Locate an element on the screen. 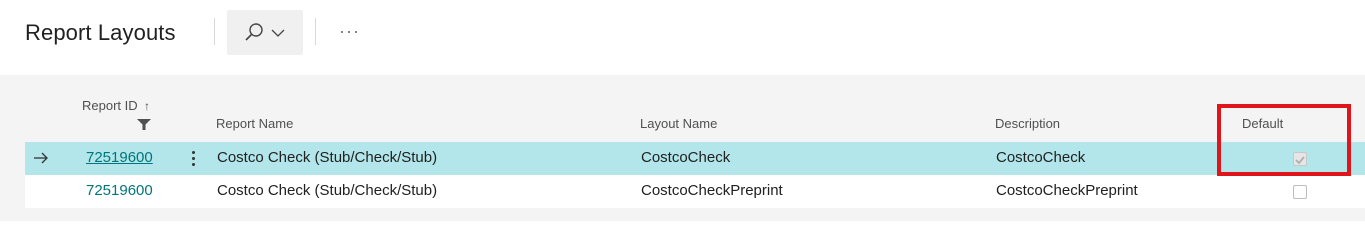 The width and height of the screenshot is (1365, 240). row-actions-icon is located at coordinates (193, 159).